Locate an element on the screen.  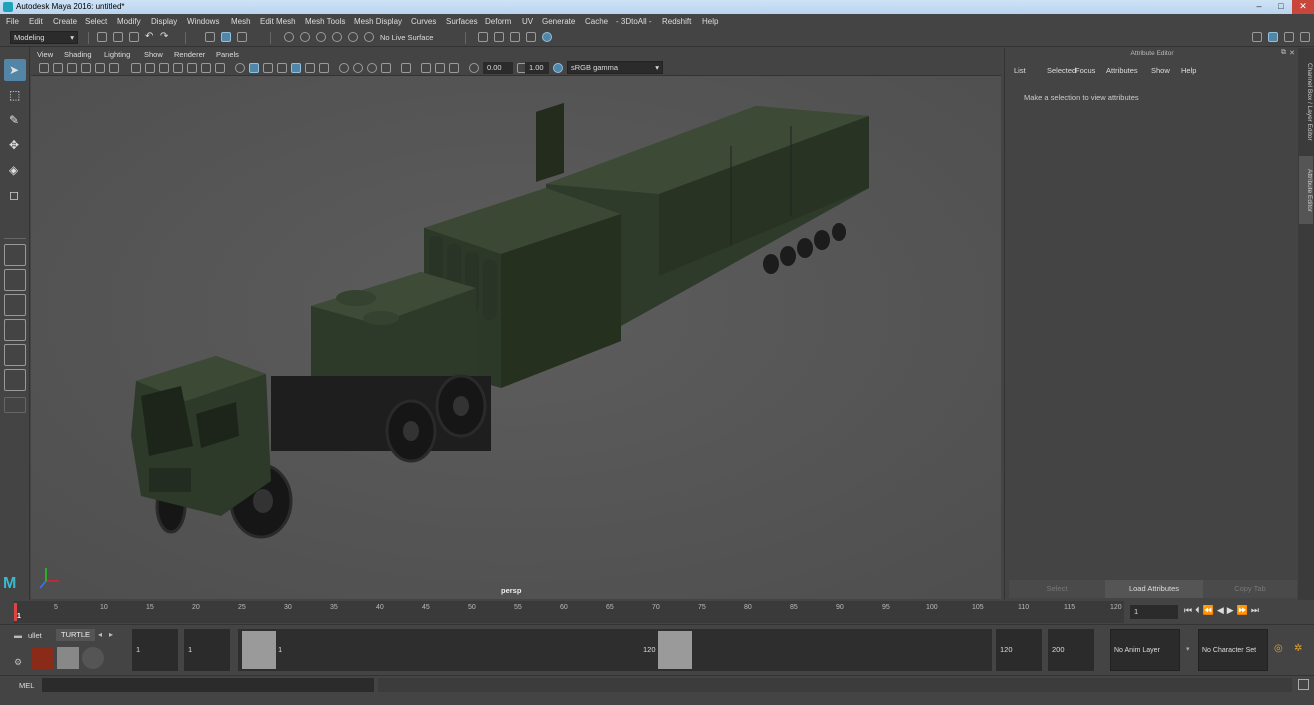
move-tool-icon: ✥ is located at coordinates (15, 145).